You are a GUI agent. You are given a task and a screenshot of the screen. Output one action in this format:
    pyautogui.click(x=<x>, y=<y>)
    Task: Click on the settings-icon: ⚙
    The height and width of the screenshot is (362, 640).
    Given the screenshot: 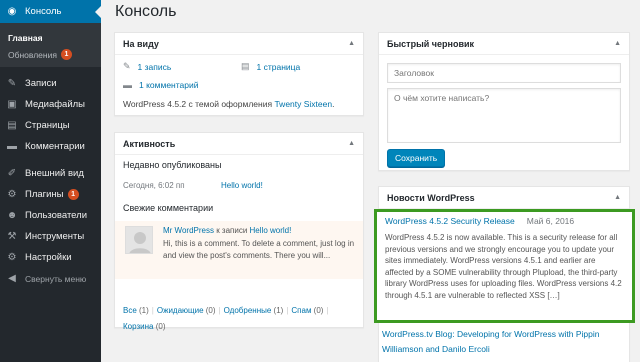 What is the action you would take?
    pyautogui.click(x=12, y=257)
    